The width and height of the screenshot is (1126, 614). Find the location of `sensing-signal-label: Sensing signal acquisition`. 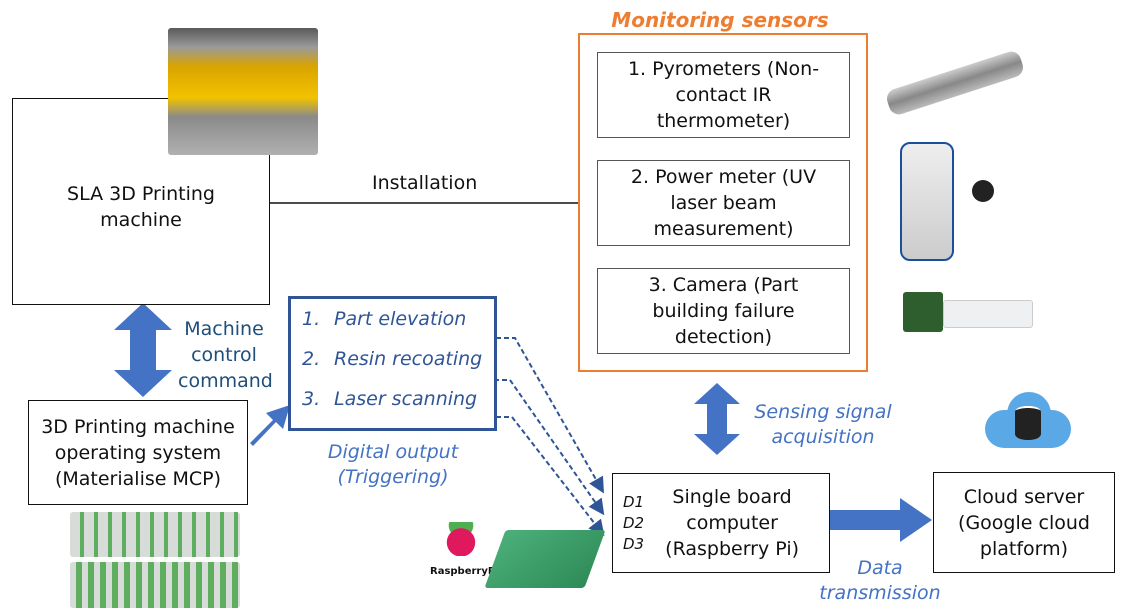

sensing-signal-label: Sensing signal acquisition is located at coordinates (823, 424).